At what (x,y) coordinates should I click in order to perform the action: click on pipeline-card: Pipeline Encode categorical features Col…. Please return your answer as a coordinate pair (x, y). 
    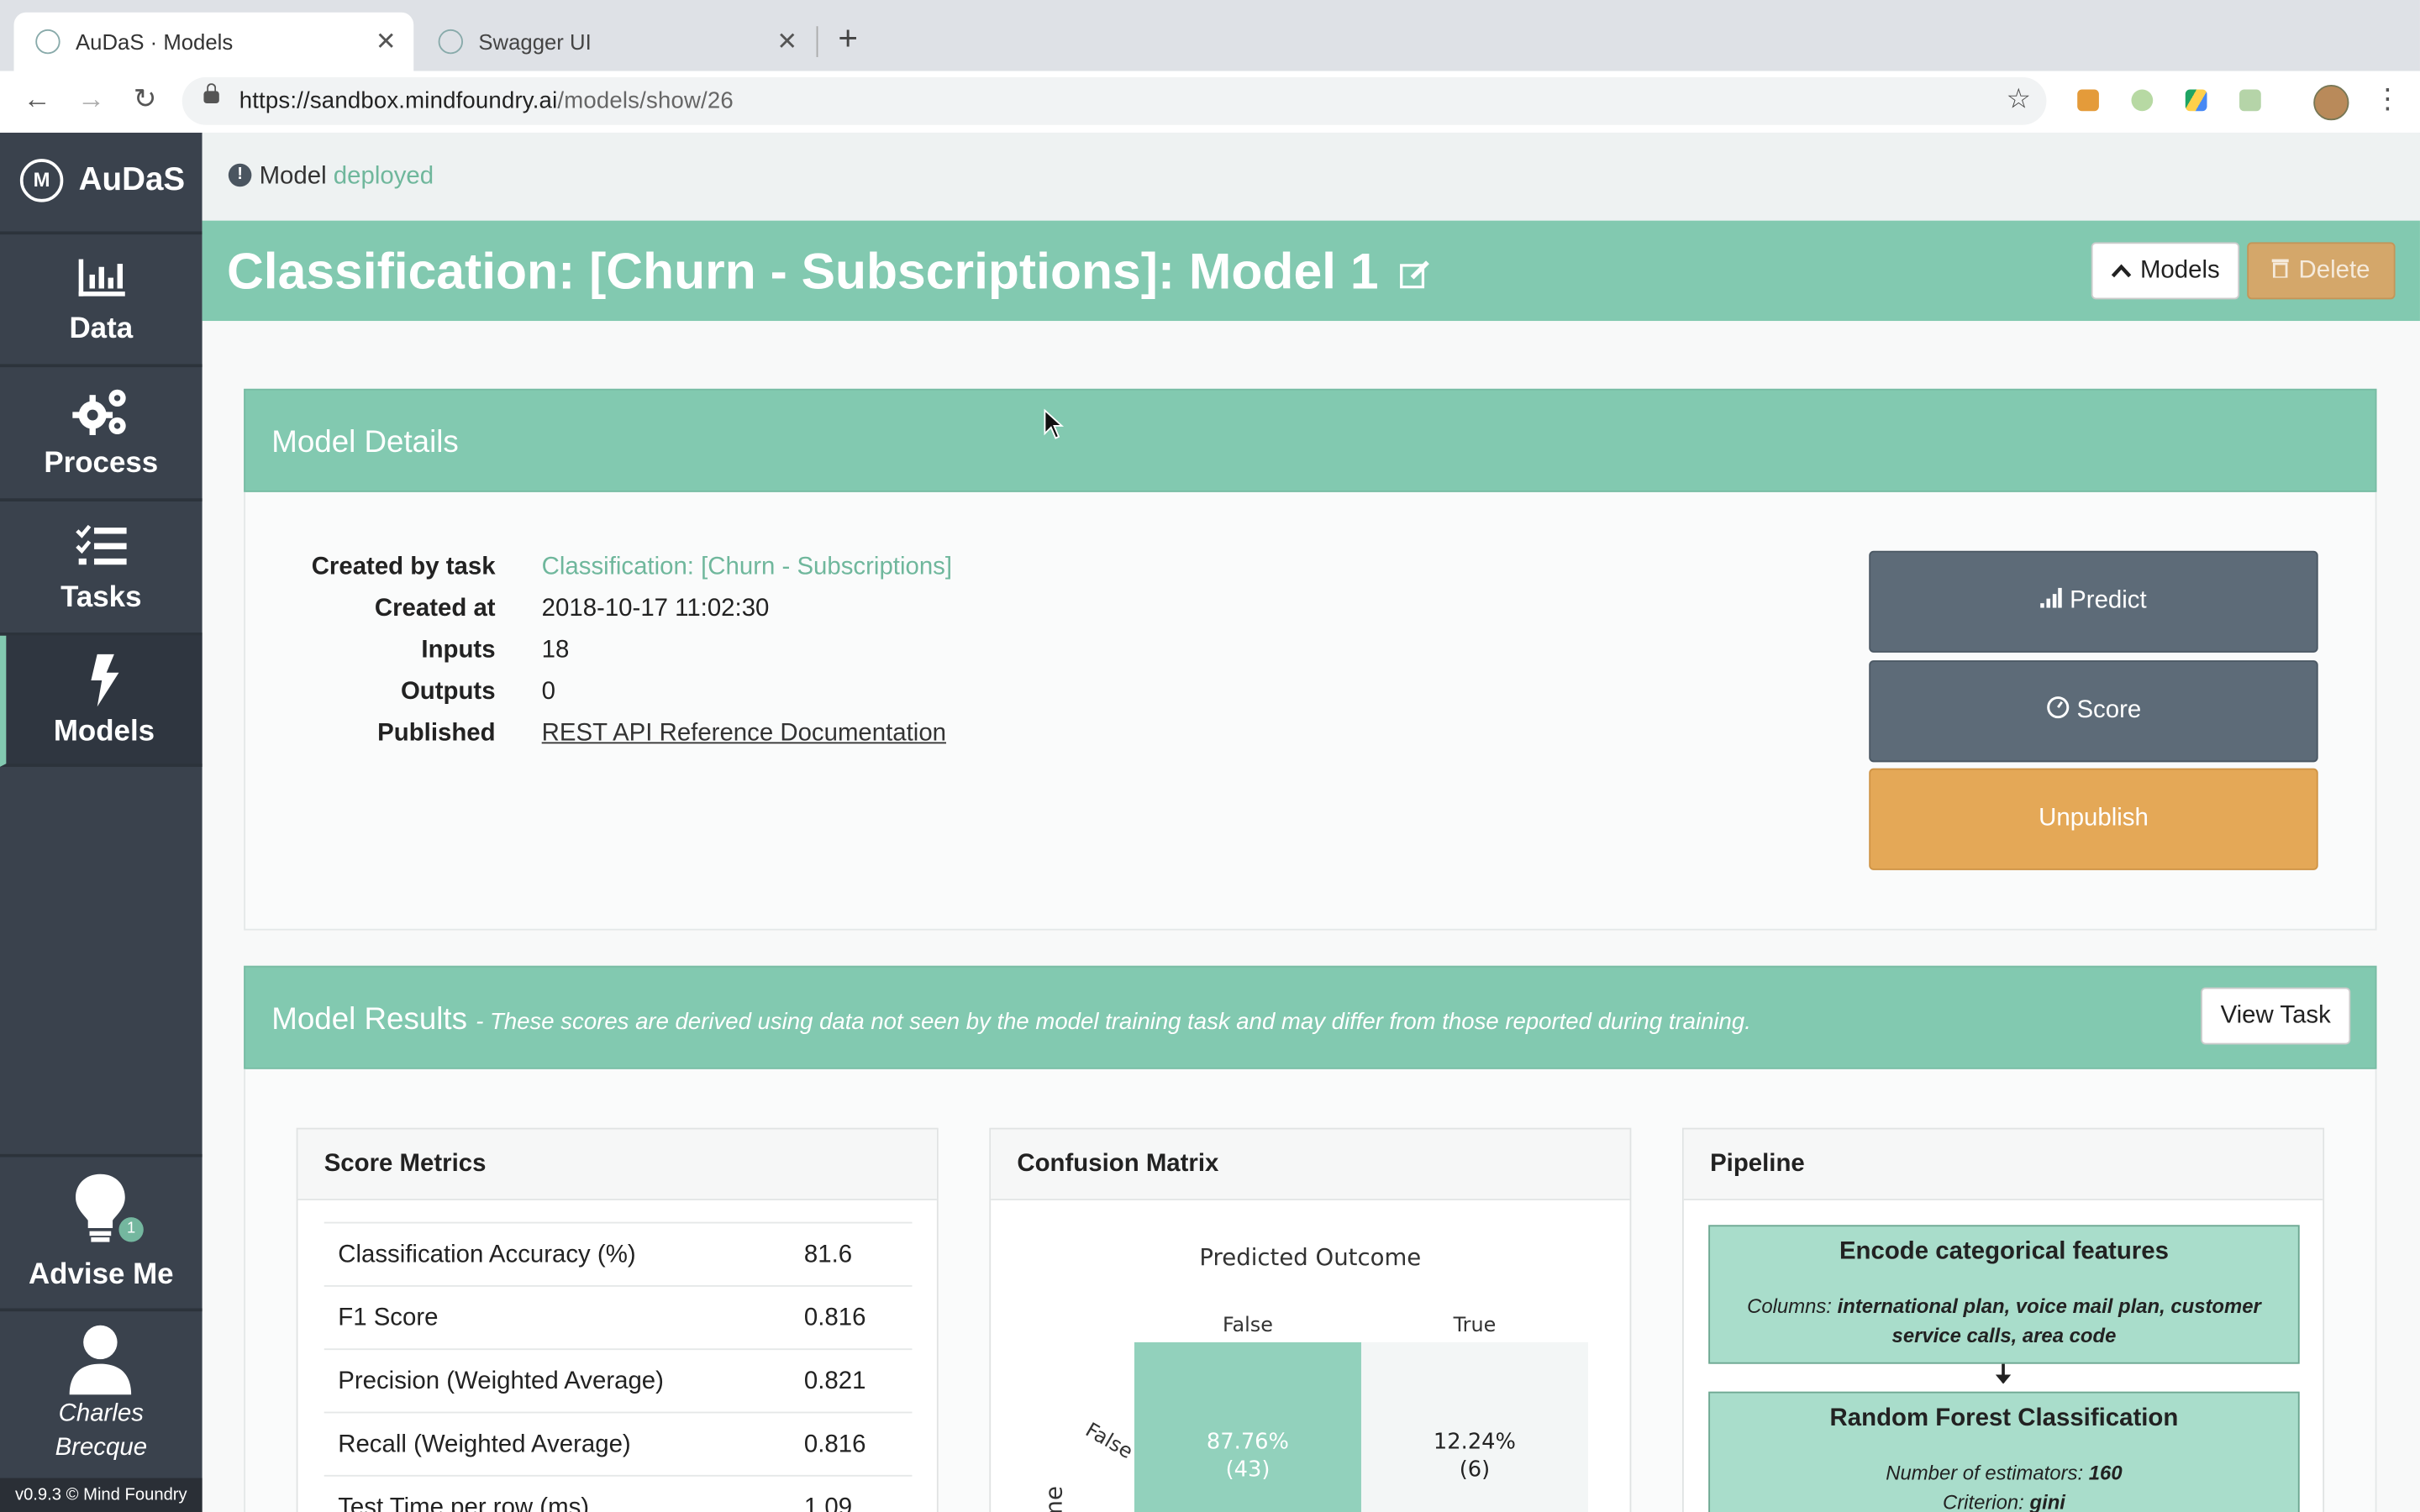
    Looking at the image, I should click on (2003, 1319).